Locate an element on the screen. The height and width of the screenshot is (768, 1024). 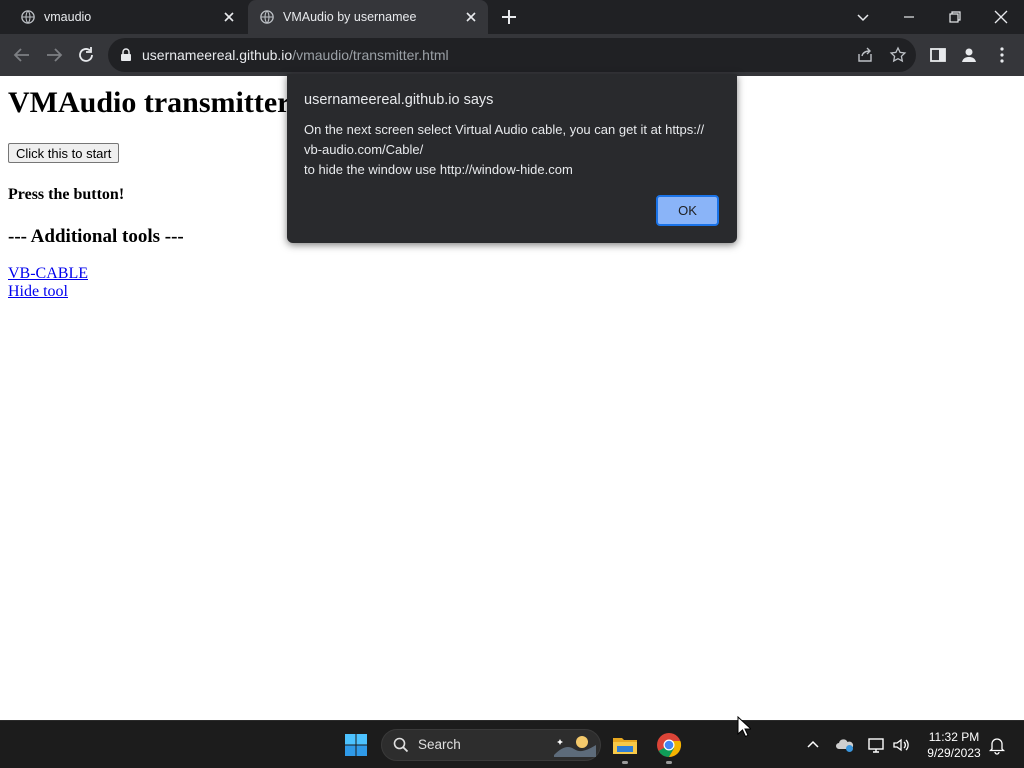
url-host: usernameereal.github.io is located at coordinates (217, 55).